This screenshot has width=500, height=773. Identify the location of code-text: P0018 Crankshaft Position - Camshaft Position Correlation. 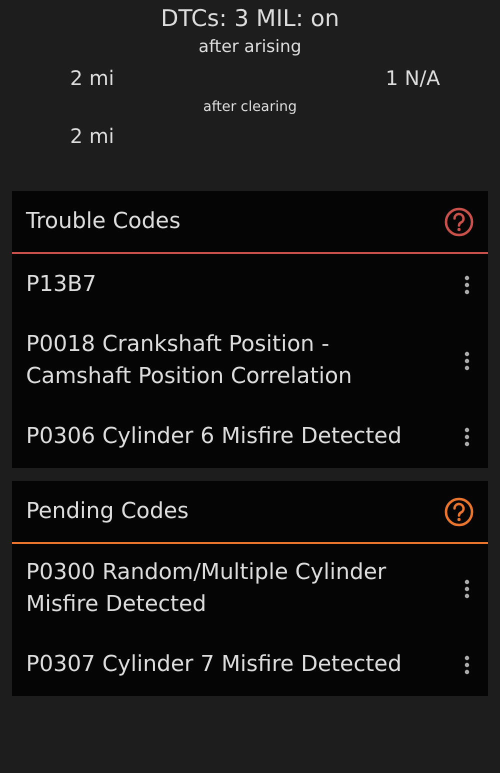
(226, 361).